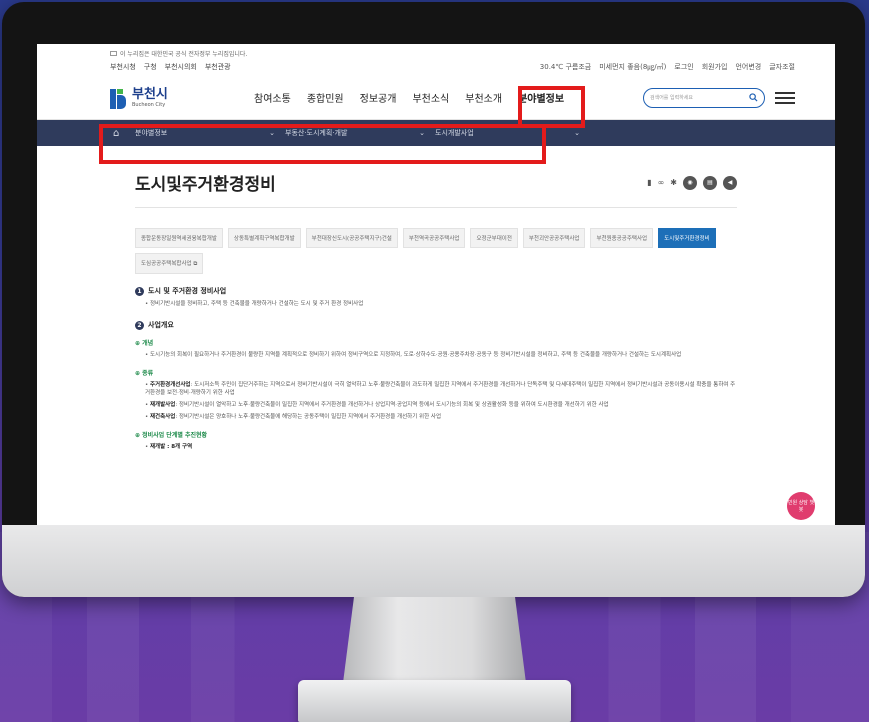  What do you see at coordinates (710, 182) in the screenshot?
I see `print-icon: ▤` at bounding box center [710, 182].